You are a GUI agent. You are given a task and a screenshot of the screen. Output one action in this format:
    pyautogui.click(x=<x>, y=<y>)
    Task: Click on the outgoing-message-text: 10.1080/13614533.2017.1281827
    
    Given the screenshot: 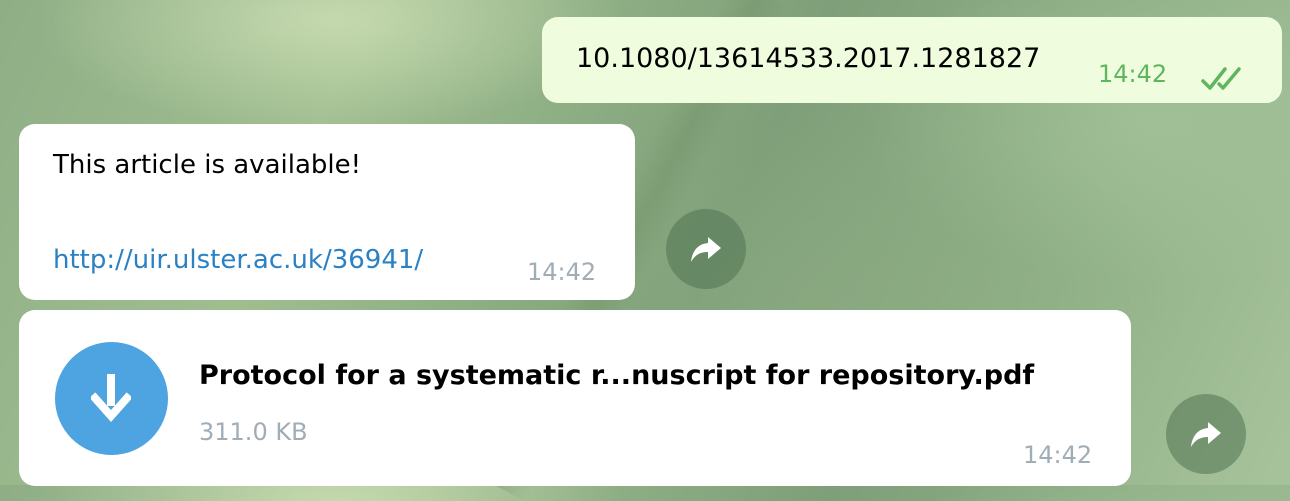 What is the action you would take?
    pyautogui.click(x=808, y=58)
    